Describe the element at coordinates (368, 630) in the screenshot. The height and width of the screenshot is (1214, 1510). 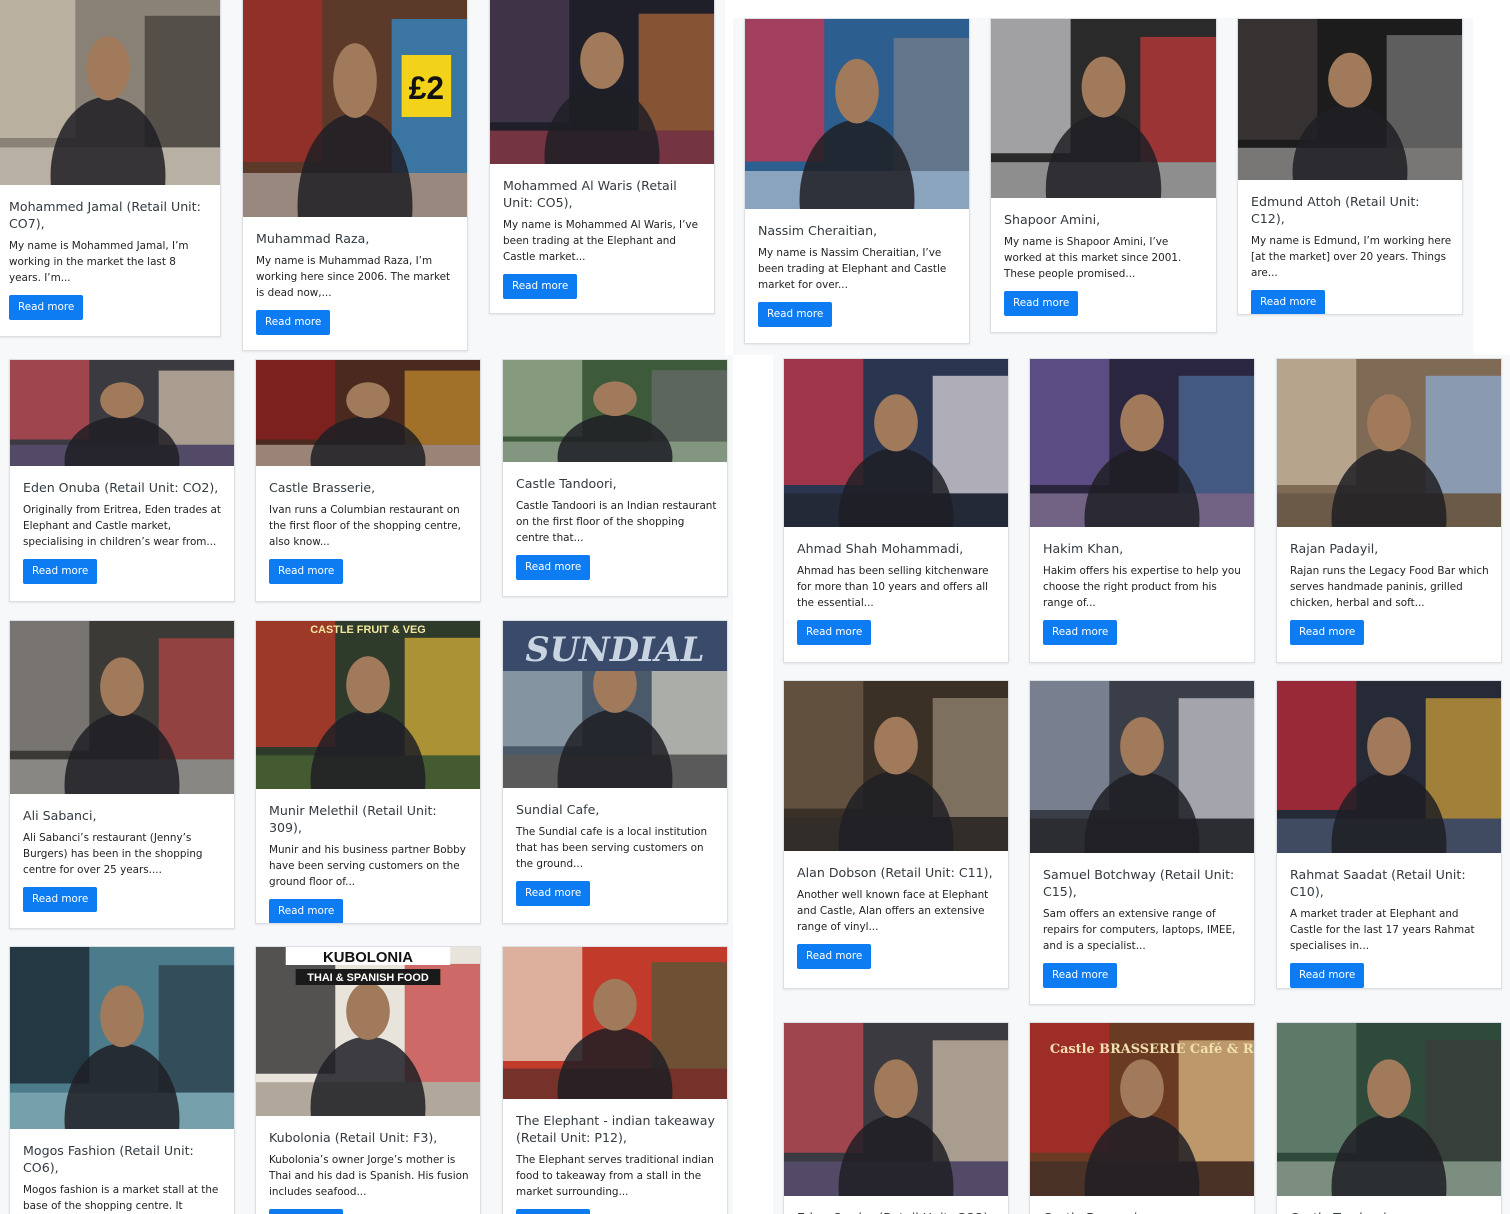
I see `fruit-sign: CASTLE FRUIT & VEG` at that location.